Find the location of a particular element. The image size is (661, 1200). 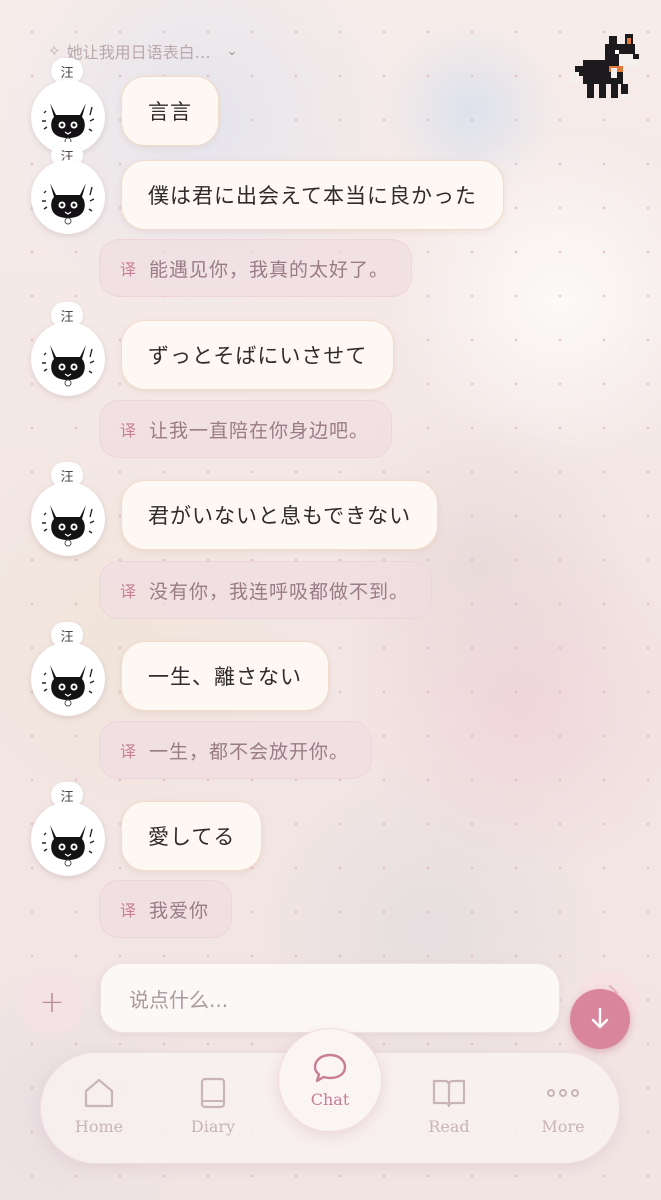

message-text: 言言 is located at coordinates (170, 112).